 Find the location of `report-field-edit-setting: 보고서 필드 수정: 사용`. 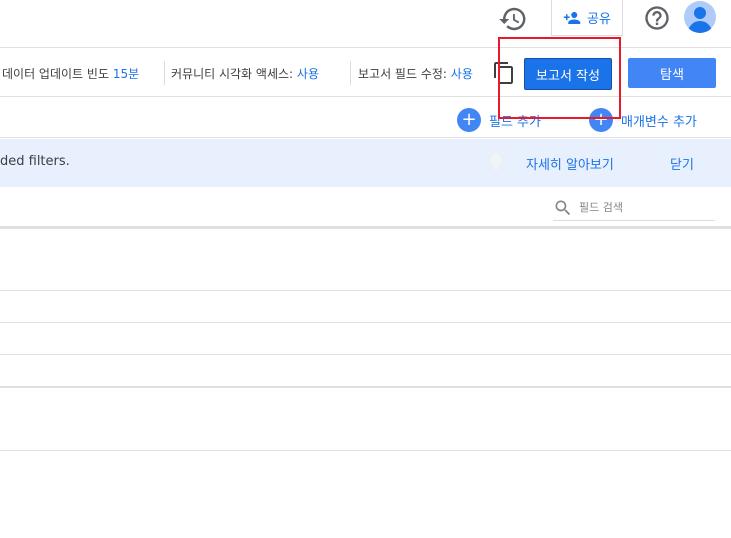

report-field-edit-setting: 보고서 필드 수정: 사용 is located at coordinates (415, 73).